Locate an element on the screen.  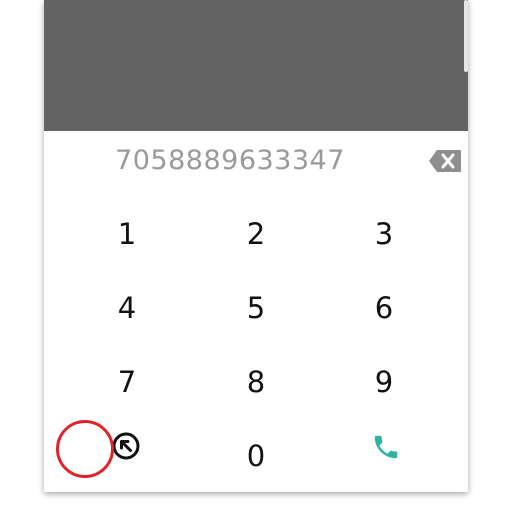
key-8: 8 is located at coordinates (256, 382).